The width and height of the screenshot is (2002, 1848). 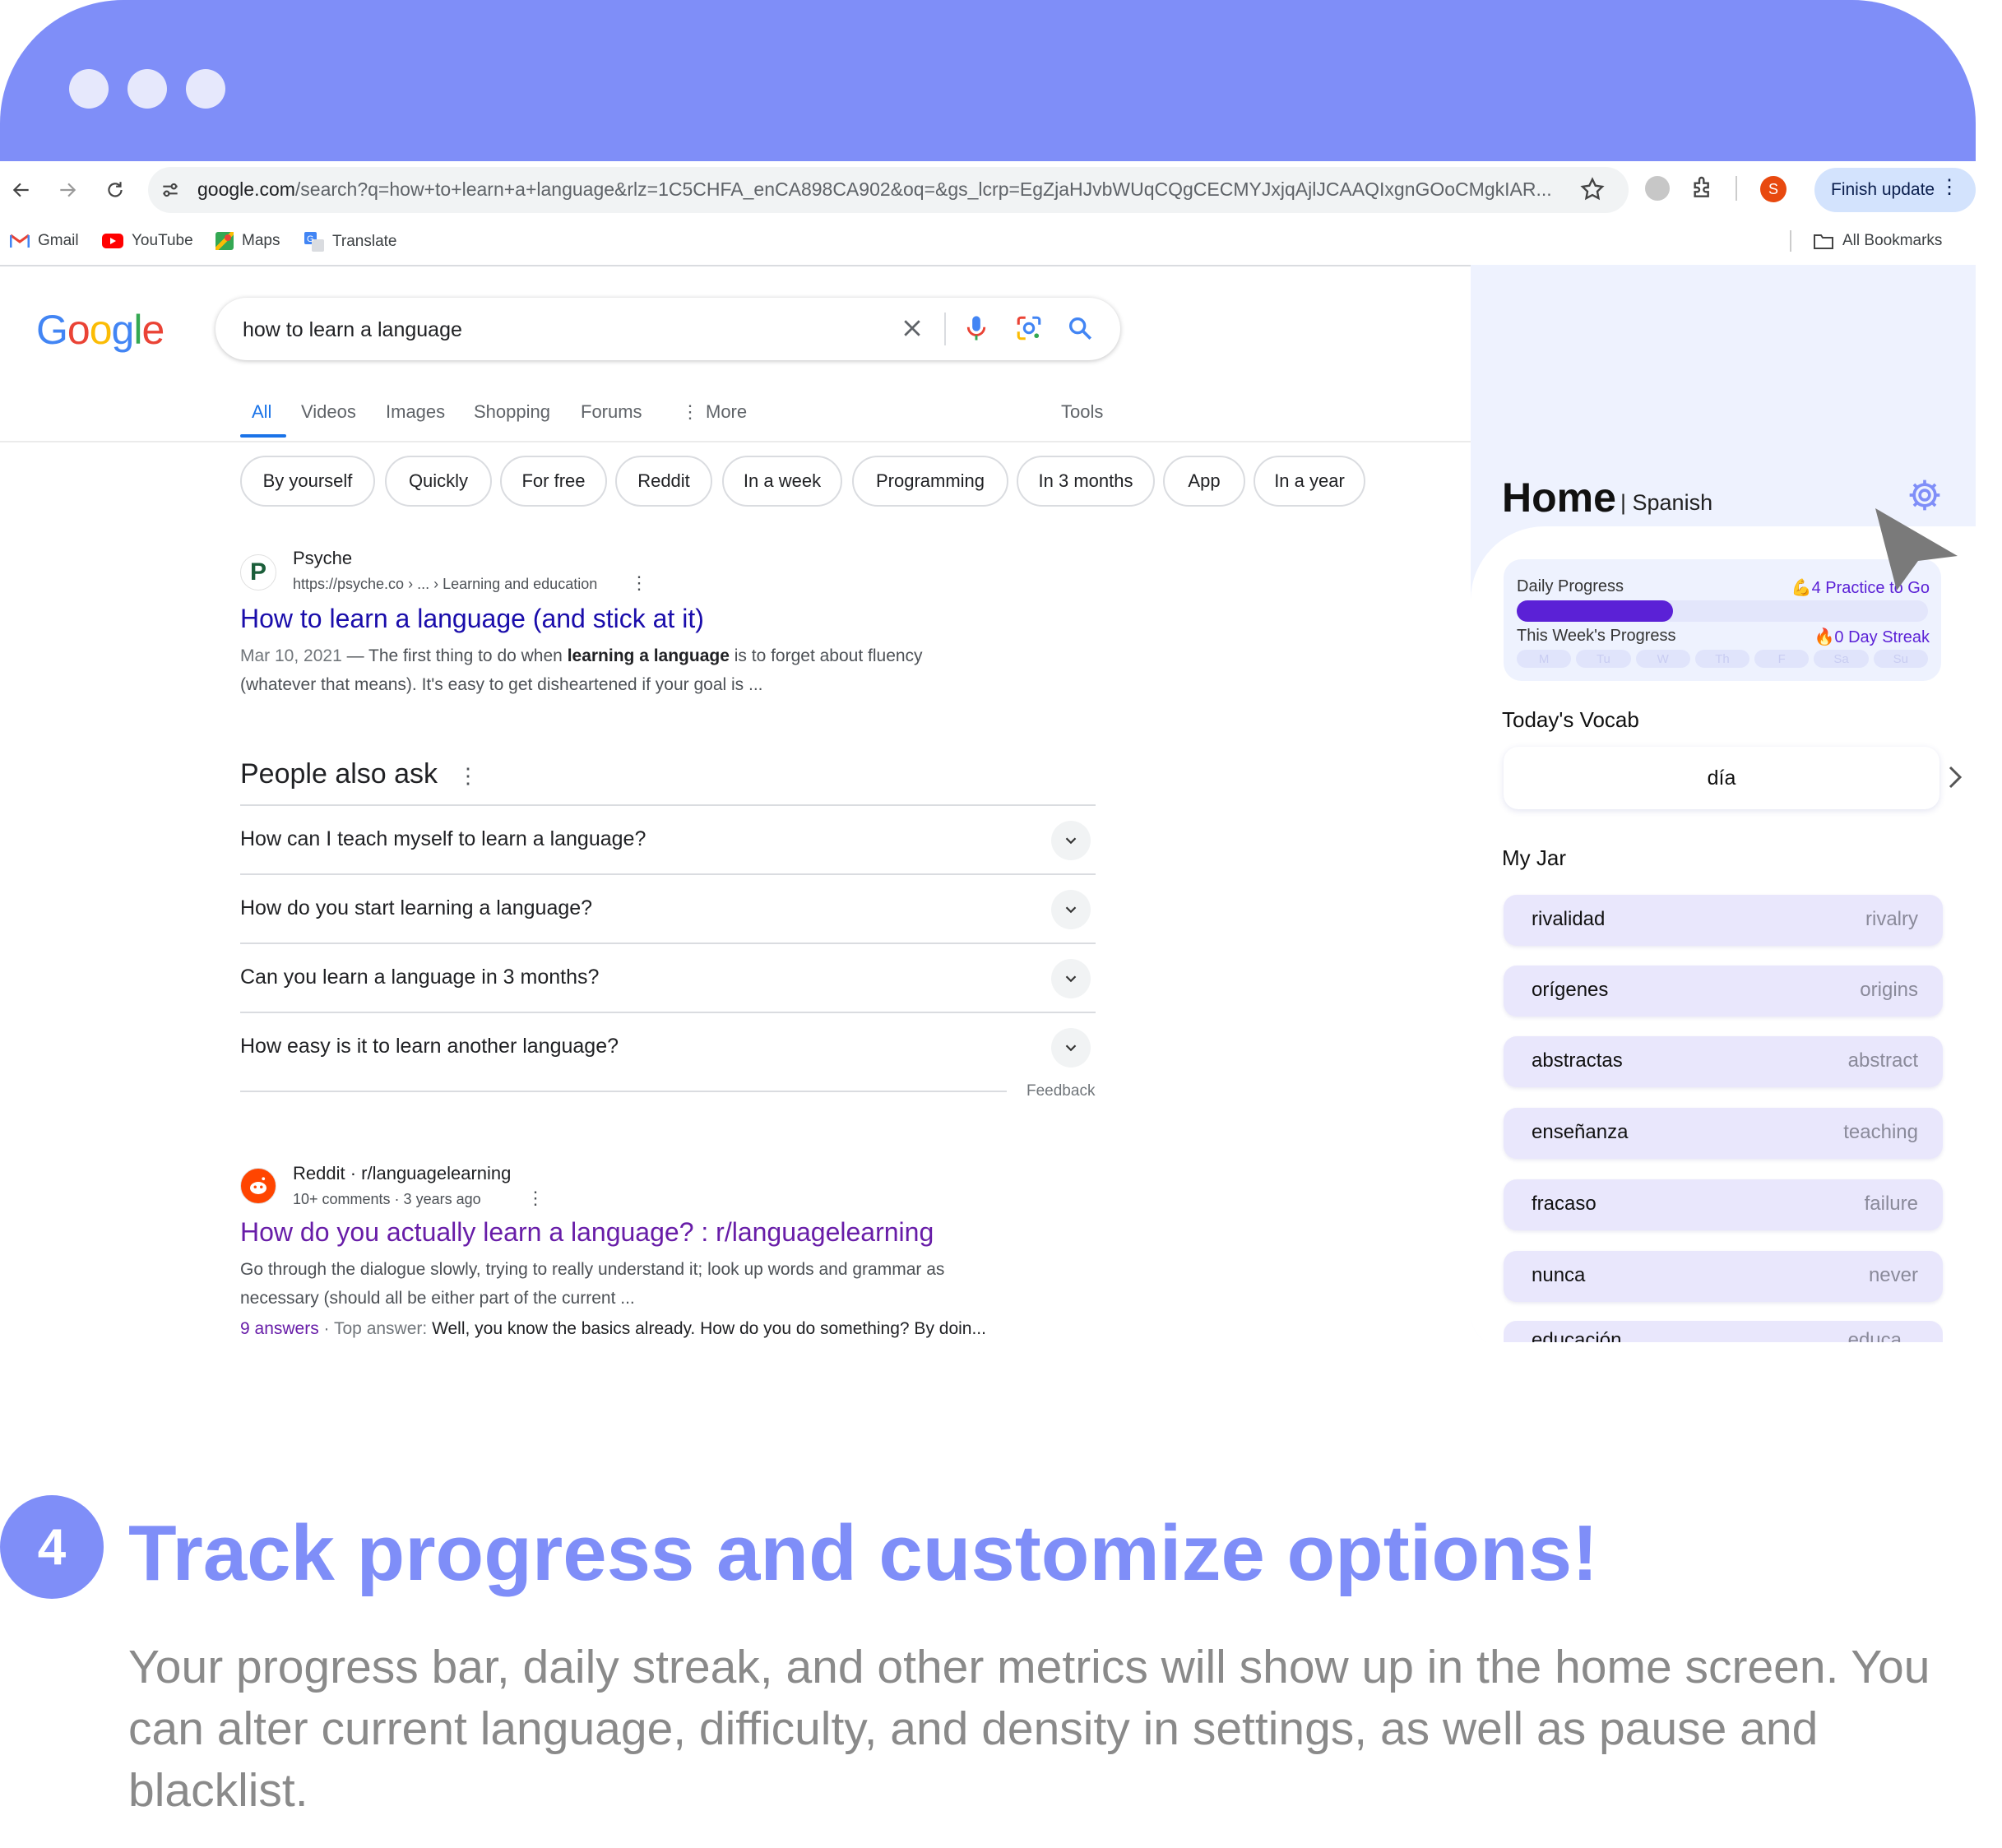 What do you see at coordinates (352, 330) in the screenshot?
I see `search-input: how to learn a language` at bounding box center [352, 330].